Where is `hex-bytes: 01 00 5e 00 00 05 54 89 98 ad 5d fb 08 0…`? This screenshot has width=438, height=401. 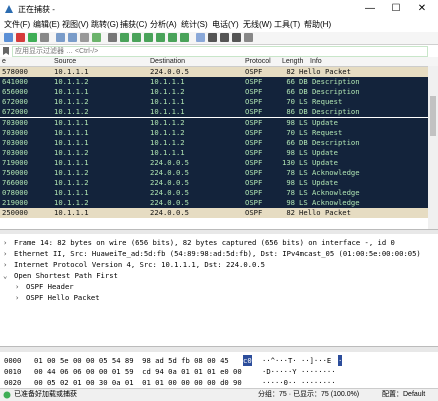 hex-bytes: 01 00 5e 00 00 05 54 89 98 ad 5d fb 08 0… is located at coordinates (131, 360).